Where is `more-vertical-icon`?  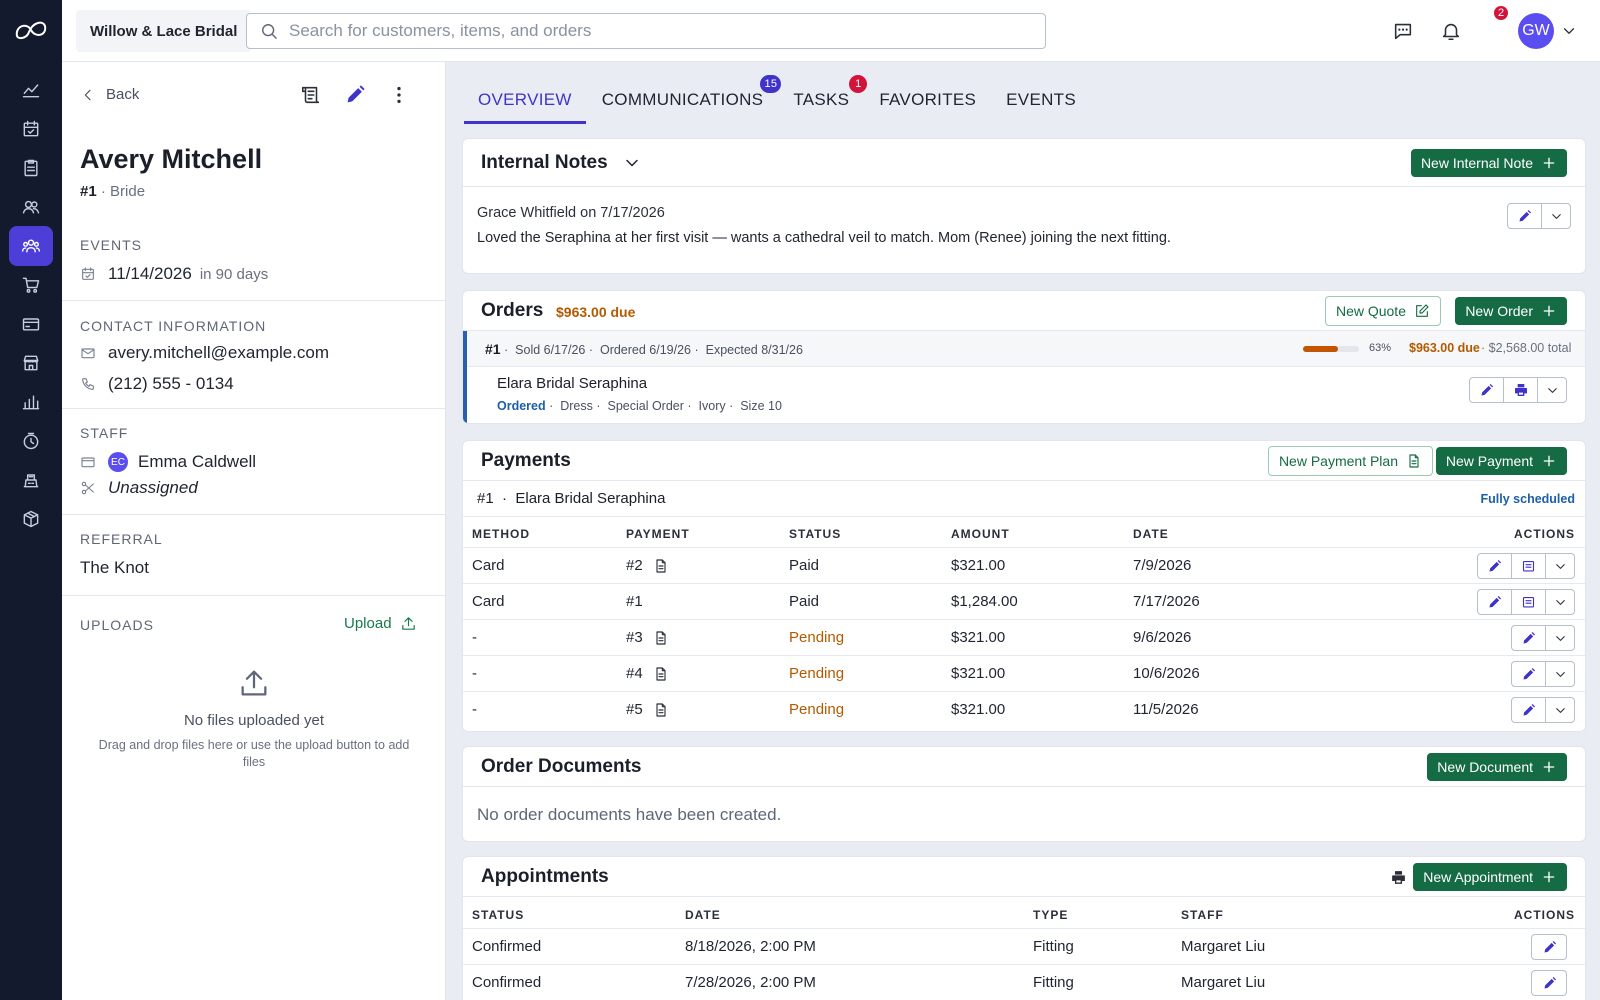 more-vertical-icon is located at coordinates (399, 95).